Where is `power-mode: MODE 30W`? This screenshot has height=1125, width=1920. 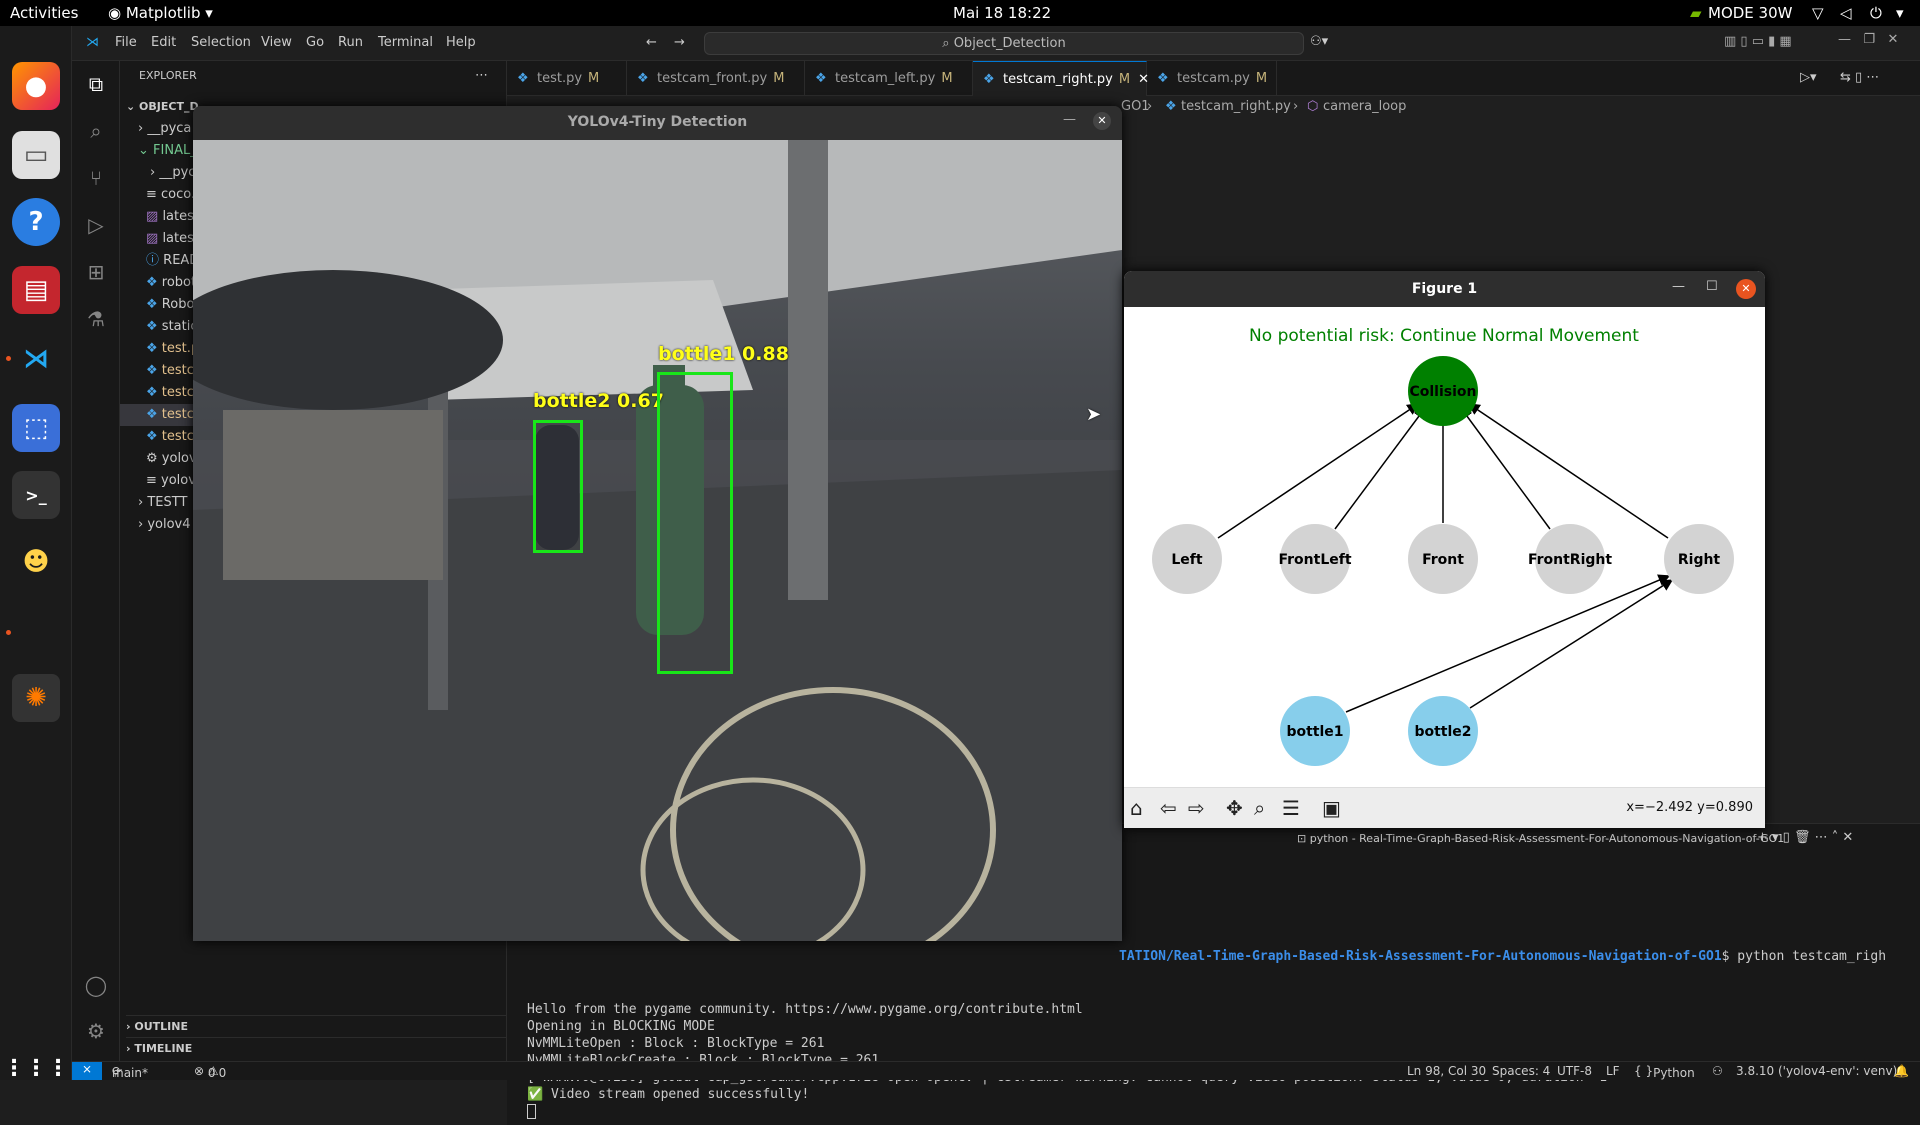 power-mode: MODE 30W is located at coordinates (1750, 13).